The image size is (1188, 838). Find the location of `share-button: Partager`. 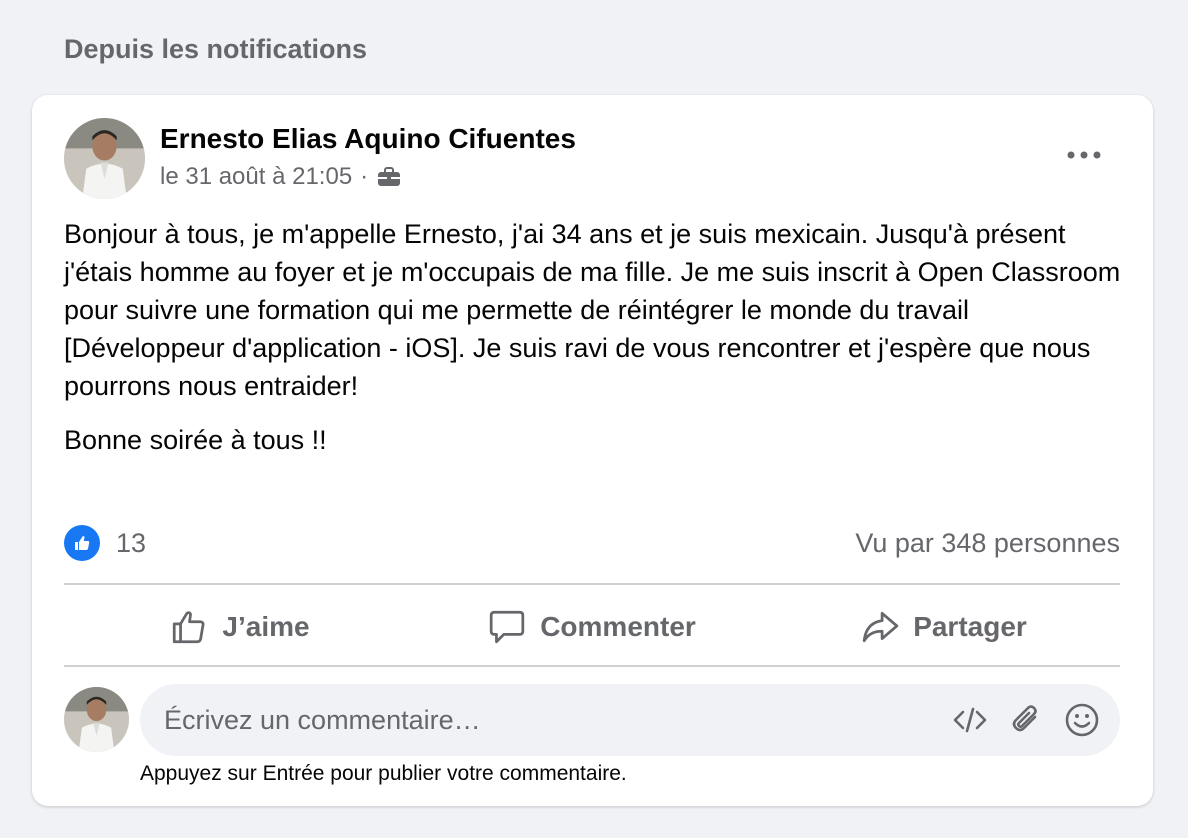

share-button: Partager is located at coordinates (944, 627).